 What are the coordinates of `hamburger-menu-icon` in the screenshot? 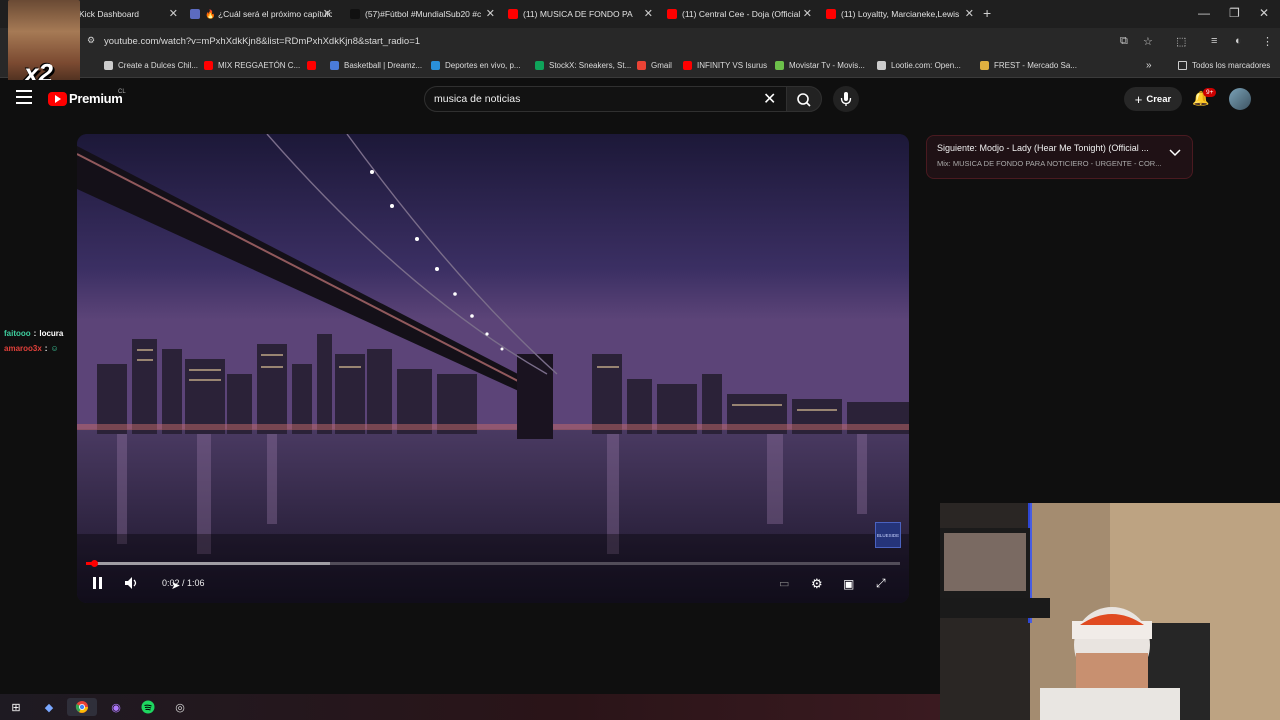 It's located at (24, 97).